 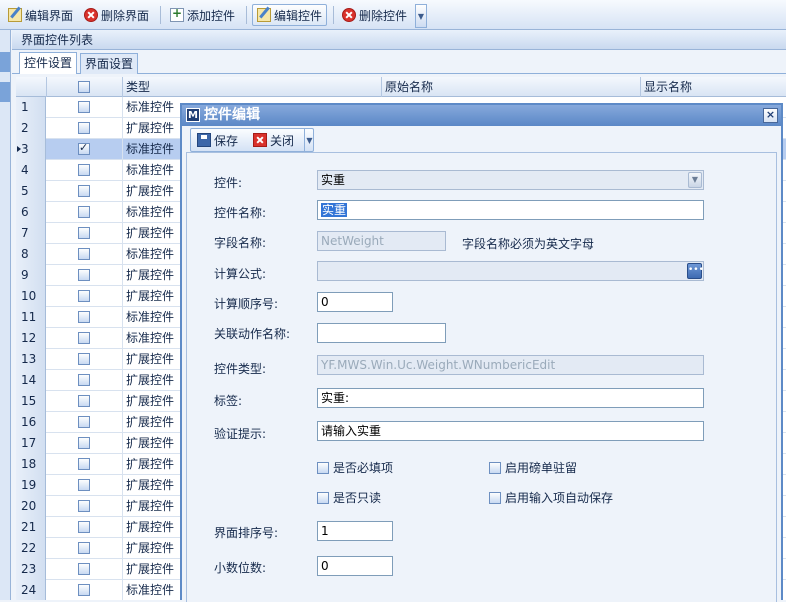 I want to click on row-header: 24, so click(x=31, y=590).